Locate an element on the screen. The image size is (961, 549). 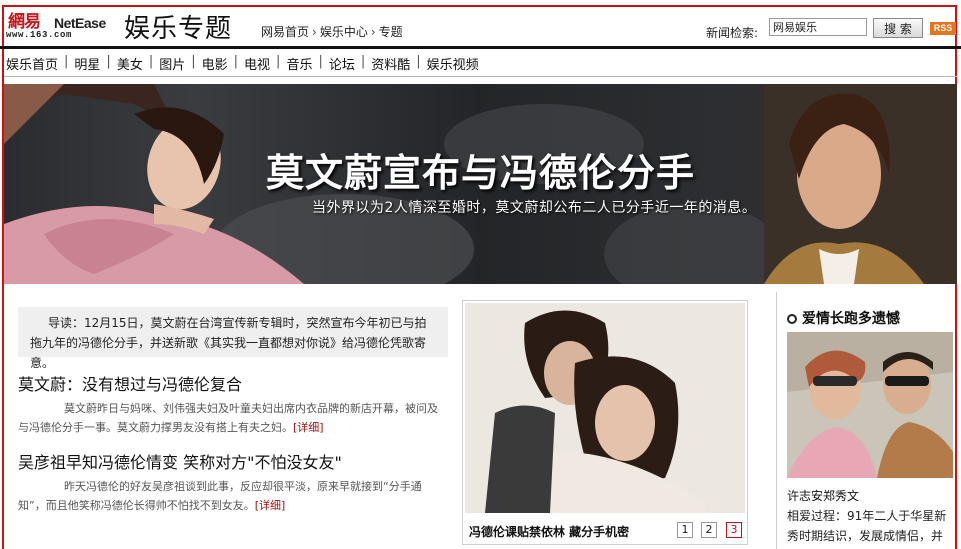
sidebar-title-text: 爱情长跑多遗憾 is located at coordinates (851, 319).